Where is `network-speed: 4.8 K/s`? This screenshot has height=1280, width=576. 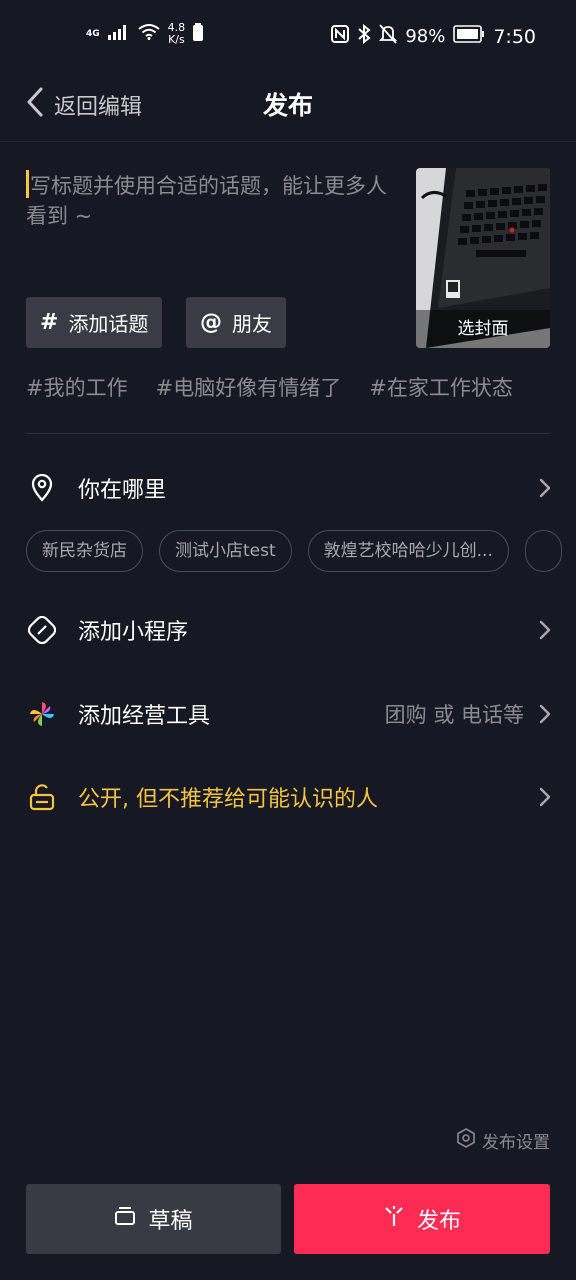 network-speed: 4.8 K/s is located at coordinates (177, 34).